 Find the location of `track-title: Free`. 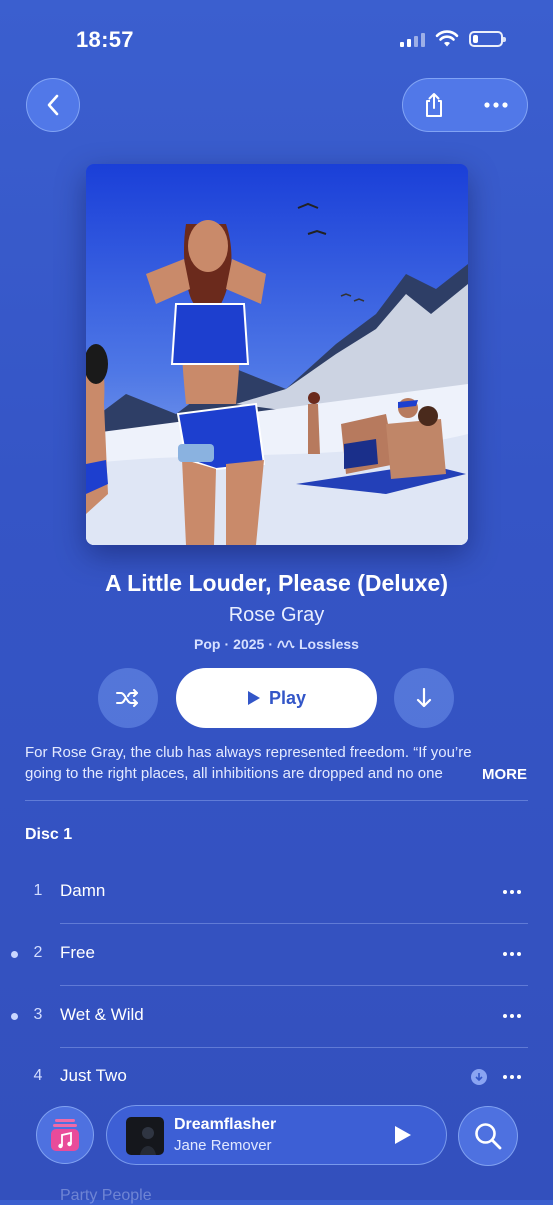

track-title: Free is located at coordinates (77, 952).